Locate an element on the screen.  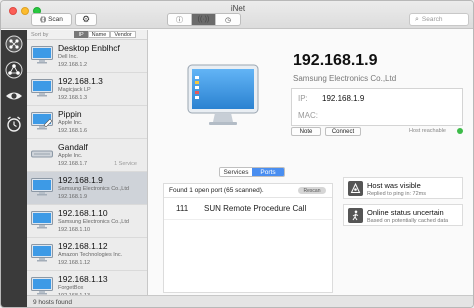
online-status-title: Online status uncertain is located at coordinates (405, 212).